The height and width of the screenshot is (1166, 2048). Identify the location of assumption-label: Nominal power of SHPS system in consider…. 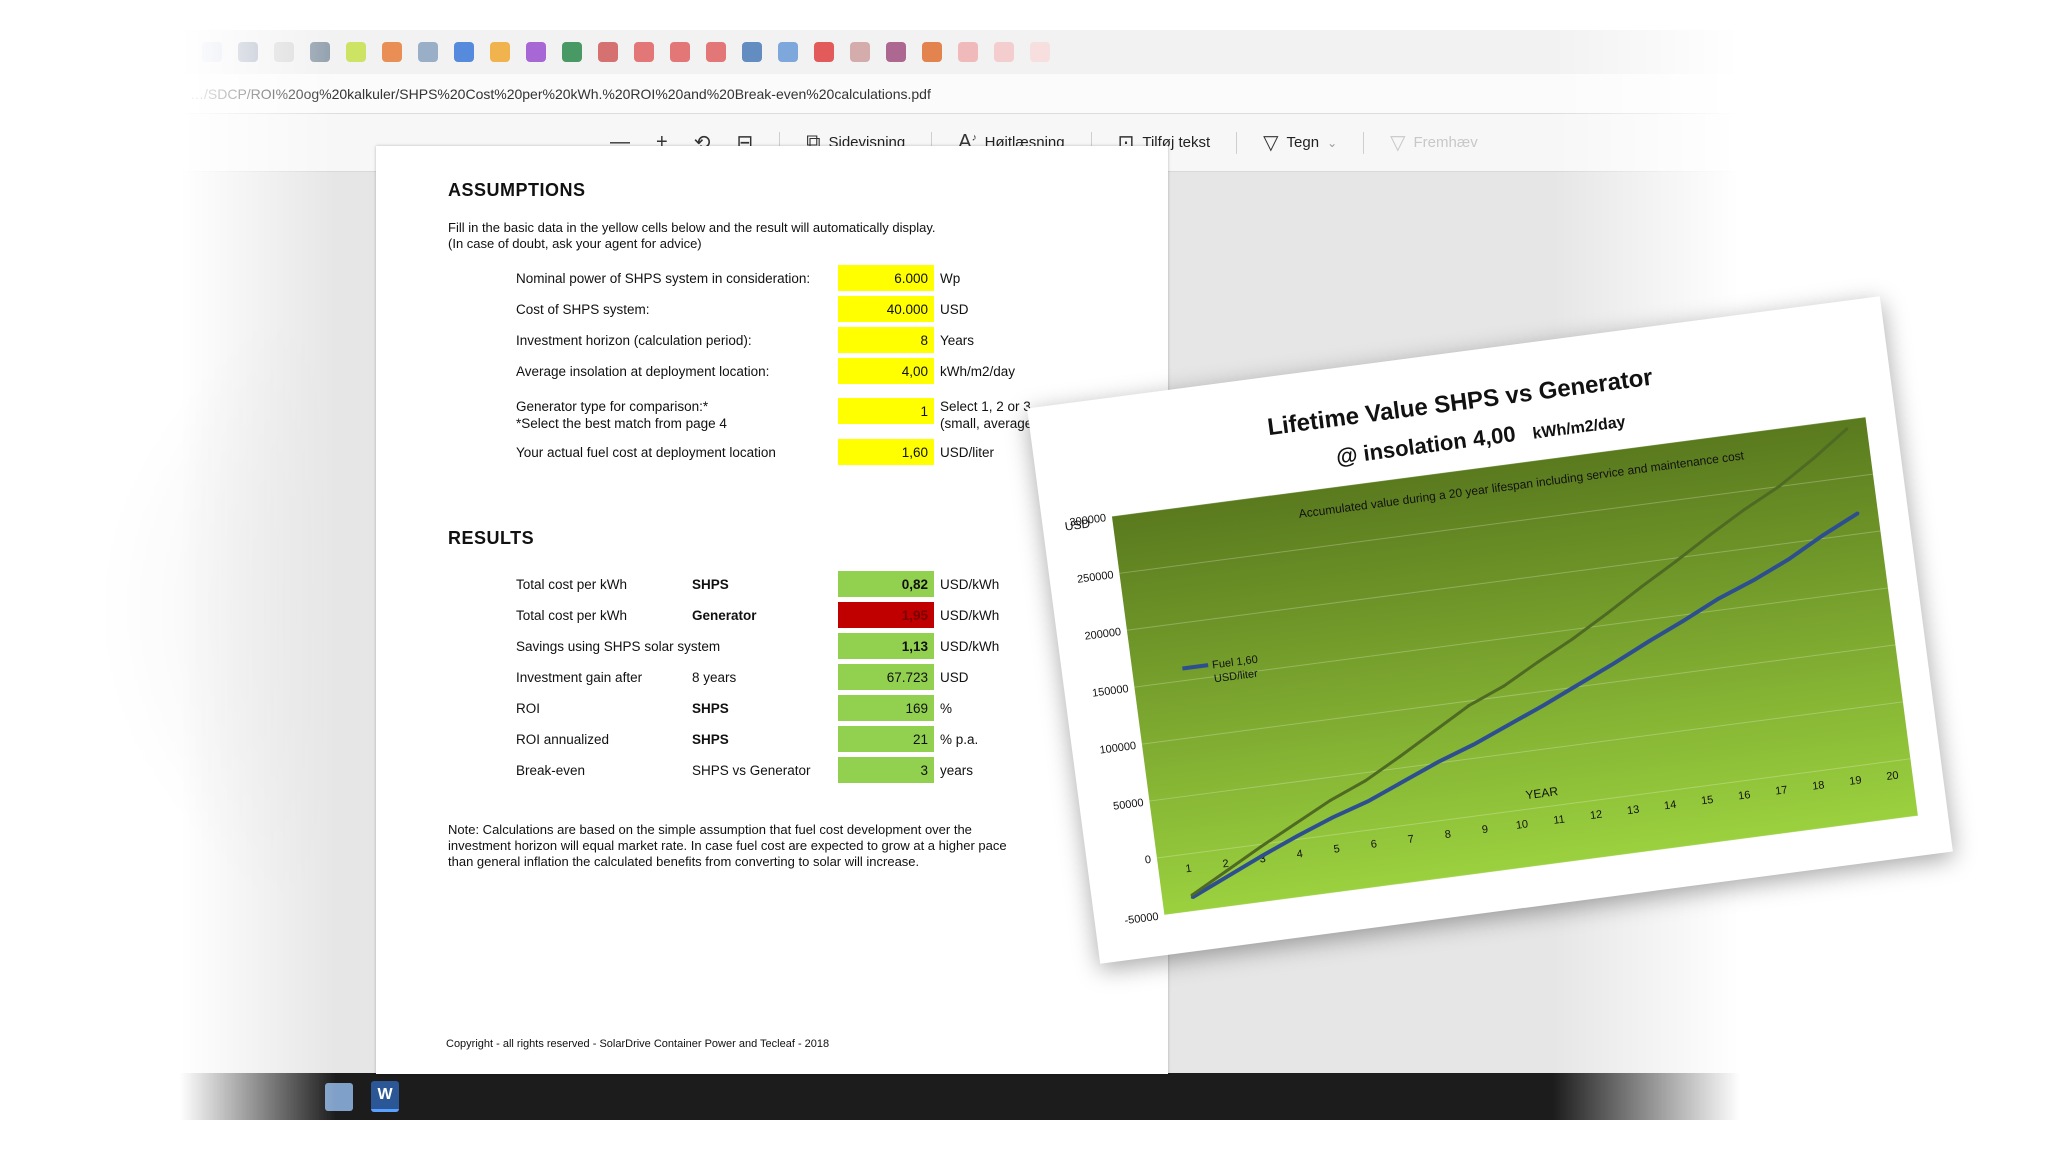
(663, 278).